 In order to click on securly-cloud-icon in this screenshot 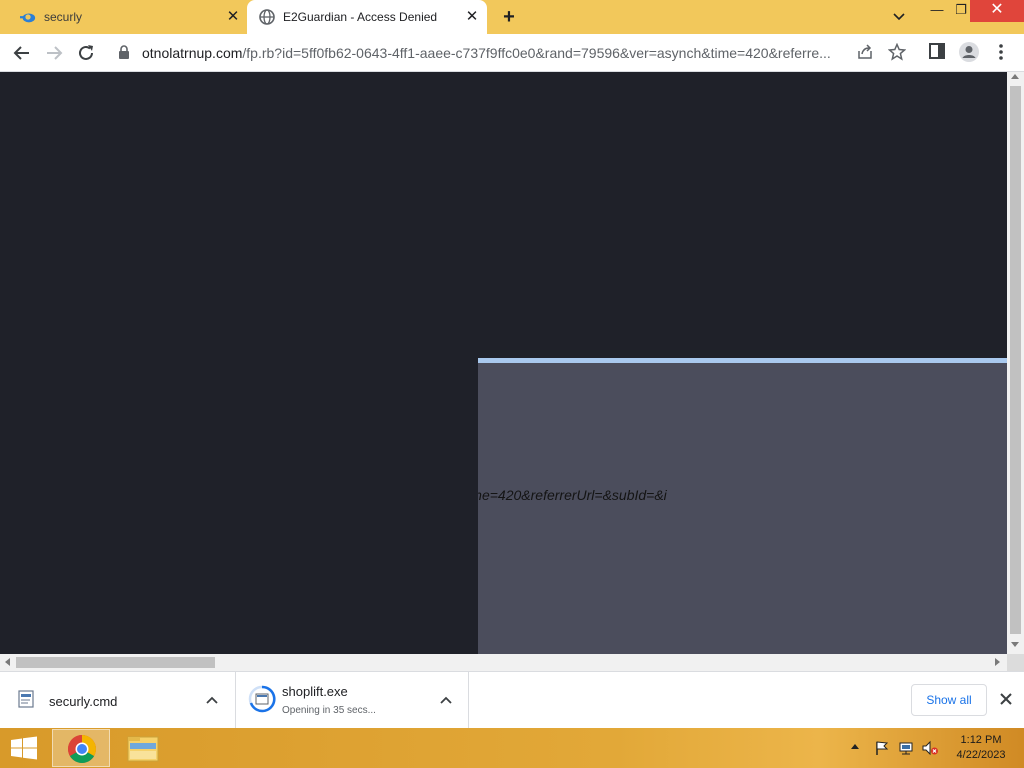, I will do `click(28, 18)`.